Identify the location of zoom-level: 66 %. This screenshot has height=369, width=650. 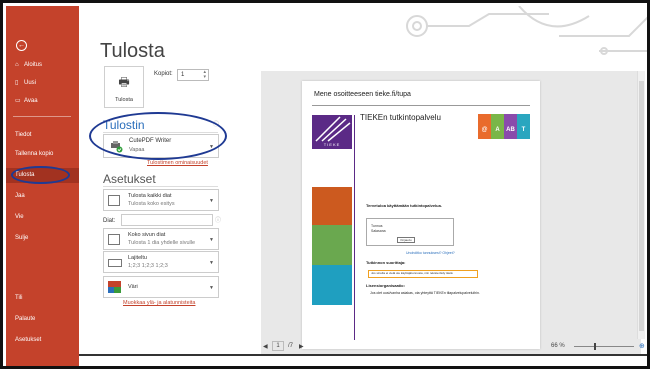
(558, 346).